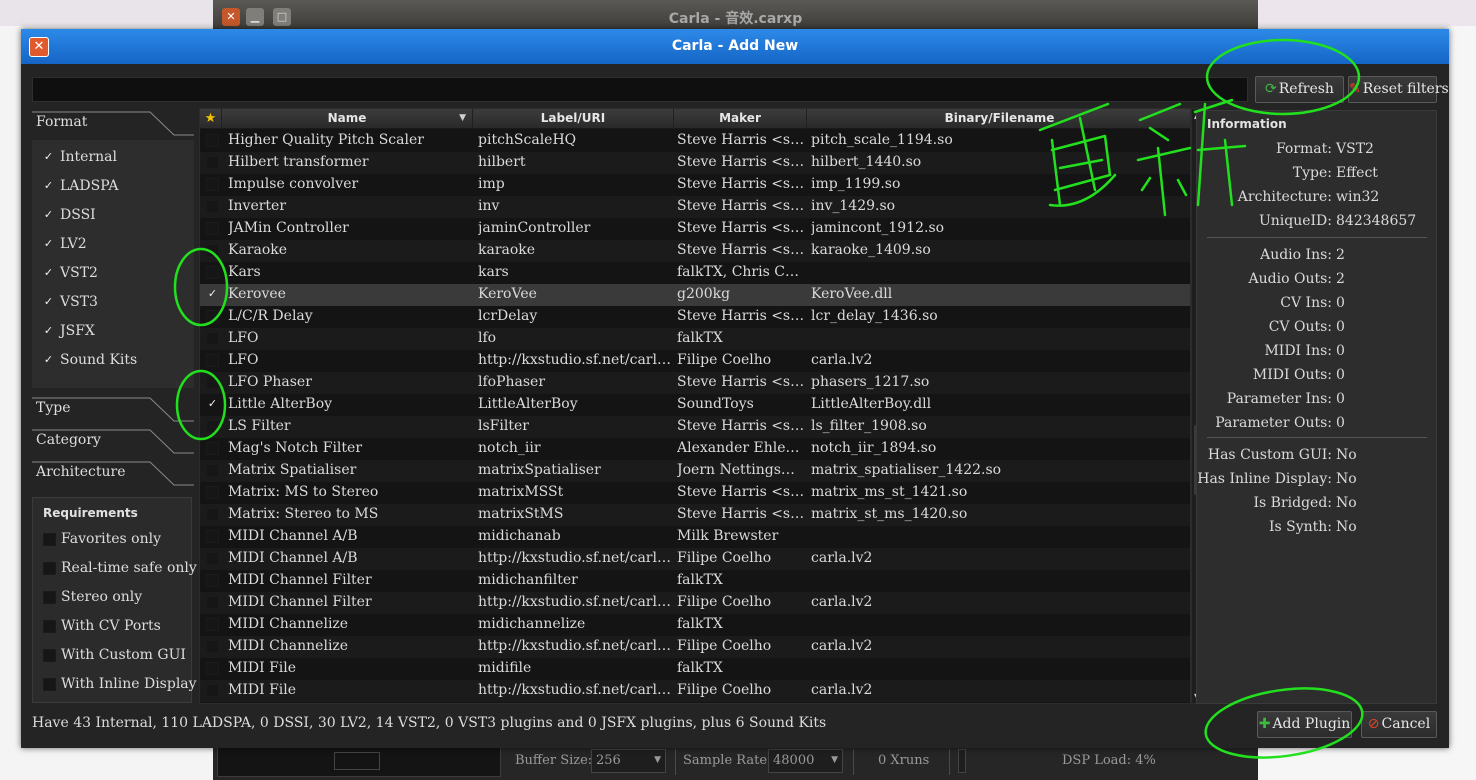 Image resolution: width=1476 pixels, height=780 pixels. Describe the element at coordinates (111, 626) in the screenshot. I see `checkbox-label: With CV Ports` at that location.